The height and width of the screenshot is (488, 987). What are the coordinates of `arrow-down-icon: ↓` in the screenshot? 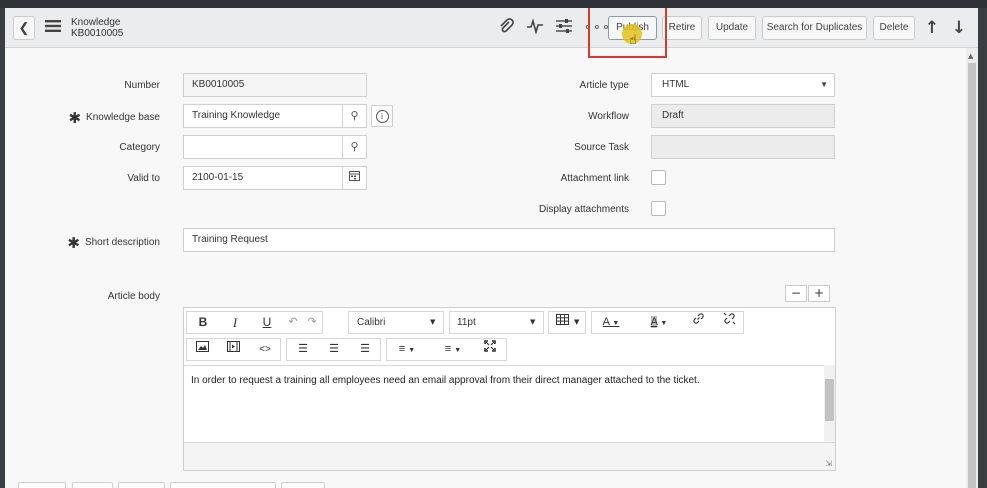 It's located at (959, 28).